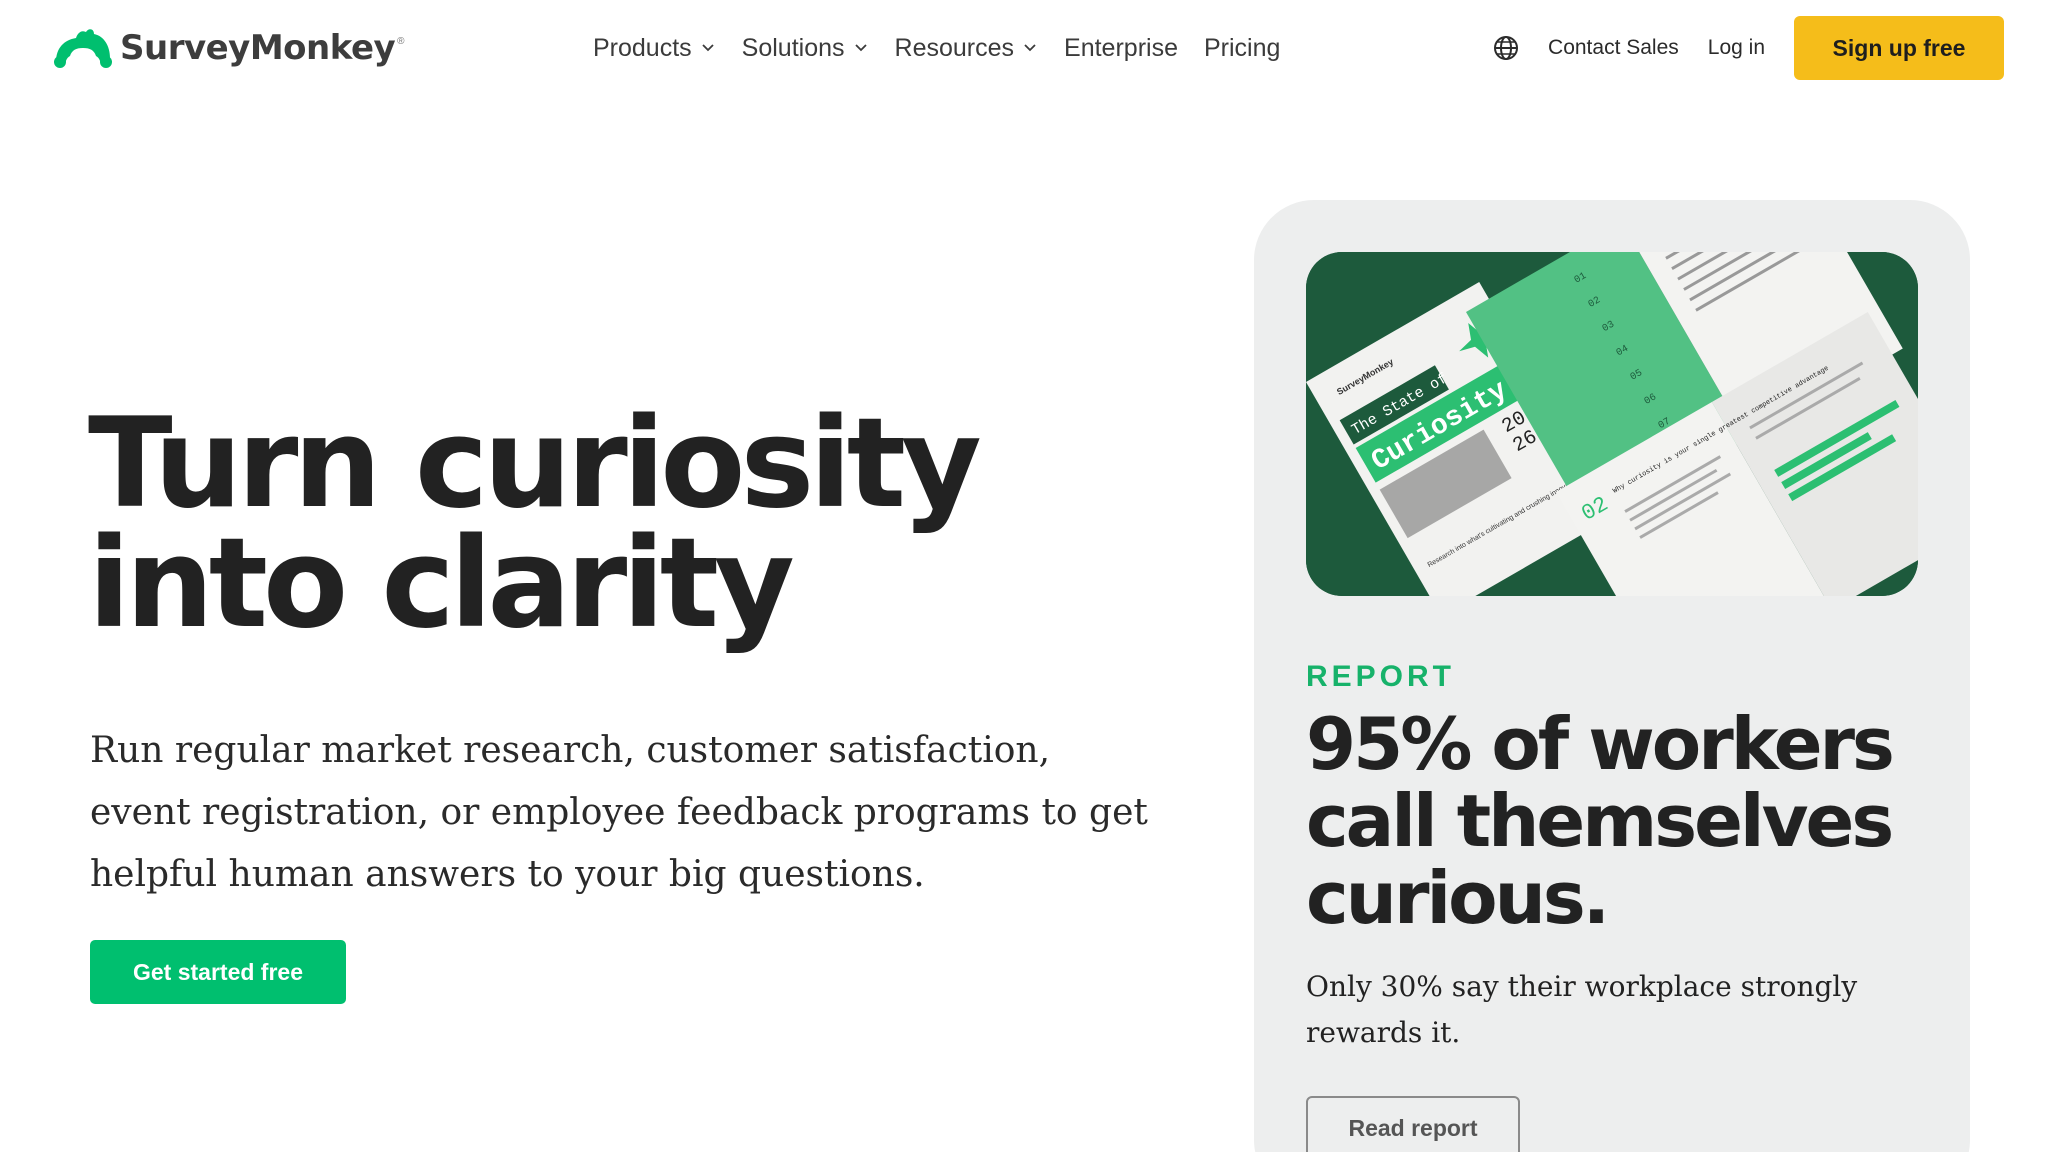  Describe the element at coordinates (258, 48) in the screenshot. I see `brand-name: SurveyMonkey` at that location.